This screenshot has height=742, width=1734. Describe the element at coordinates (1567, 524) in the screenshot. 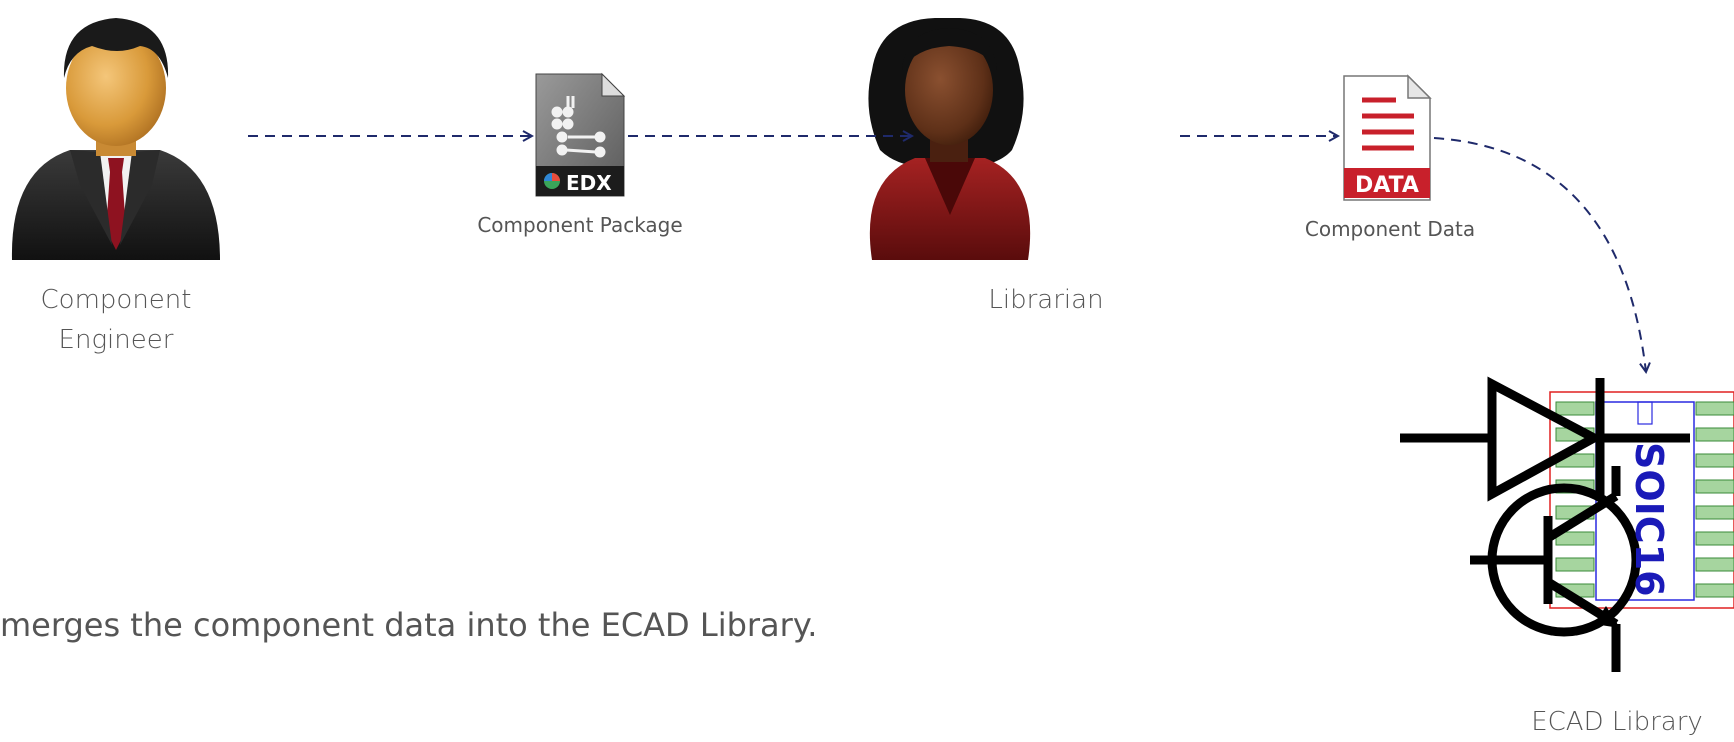

I see `ecad-library-icon: SOIC16` at that location.